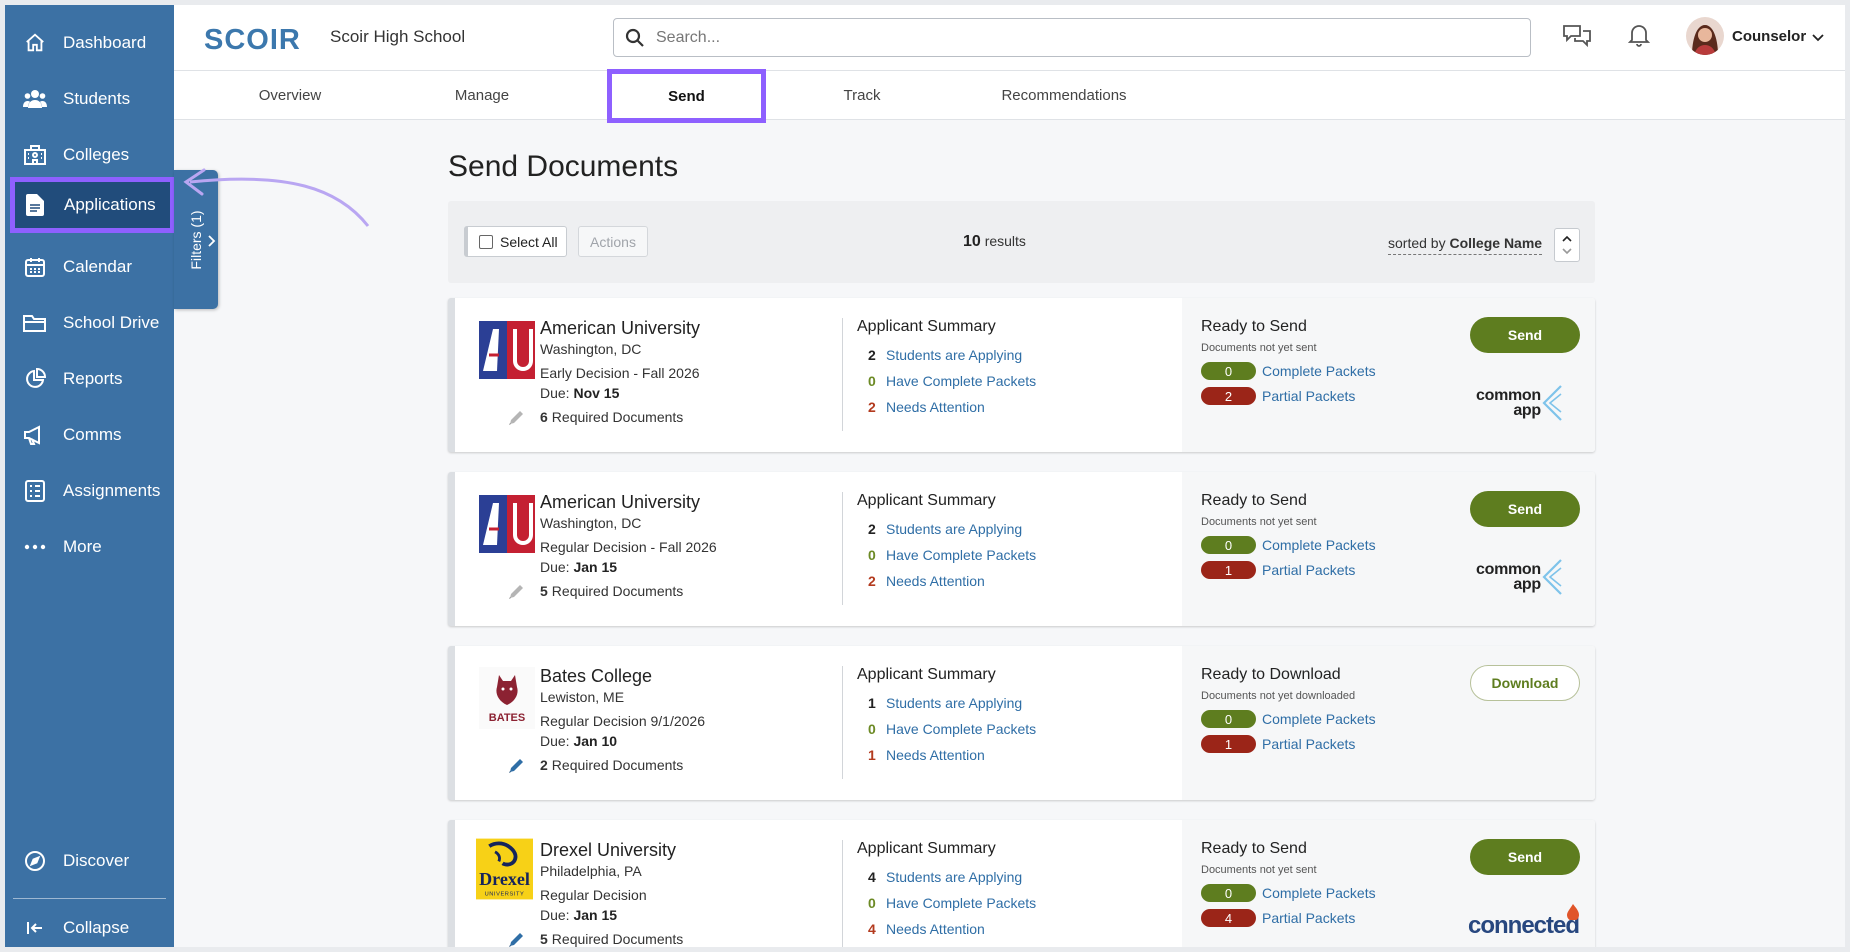 This screenshot has height=952, width=1850. I want to click on needs-attention: 1 Needs Attention, so click(926, 755).